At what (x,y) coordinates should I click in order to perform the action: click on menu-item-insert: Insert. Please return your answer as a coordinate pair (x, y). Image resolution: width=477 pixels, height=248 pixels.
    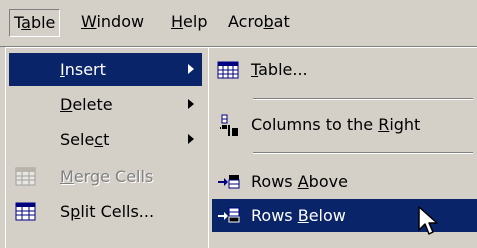
    Looking at the image, I should click on (105, 69).